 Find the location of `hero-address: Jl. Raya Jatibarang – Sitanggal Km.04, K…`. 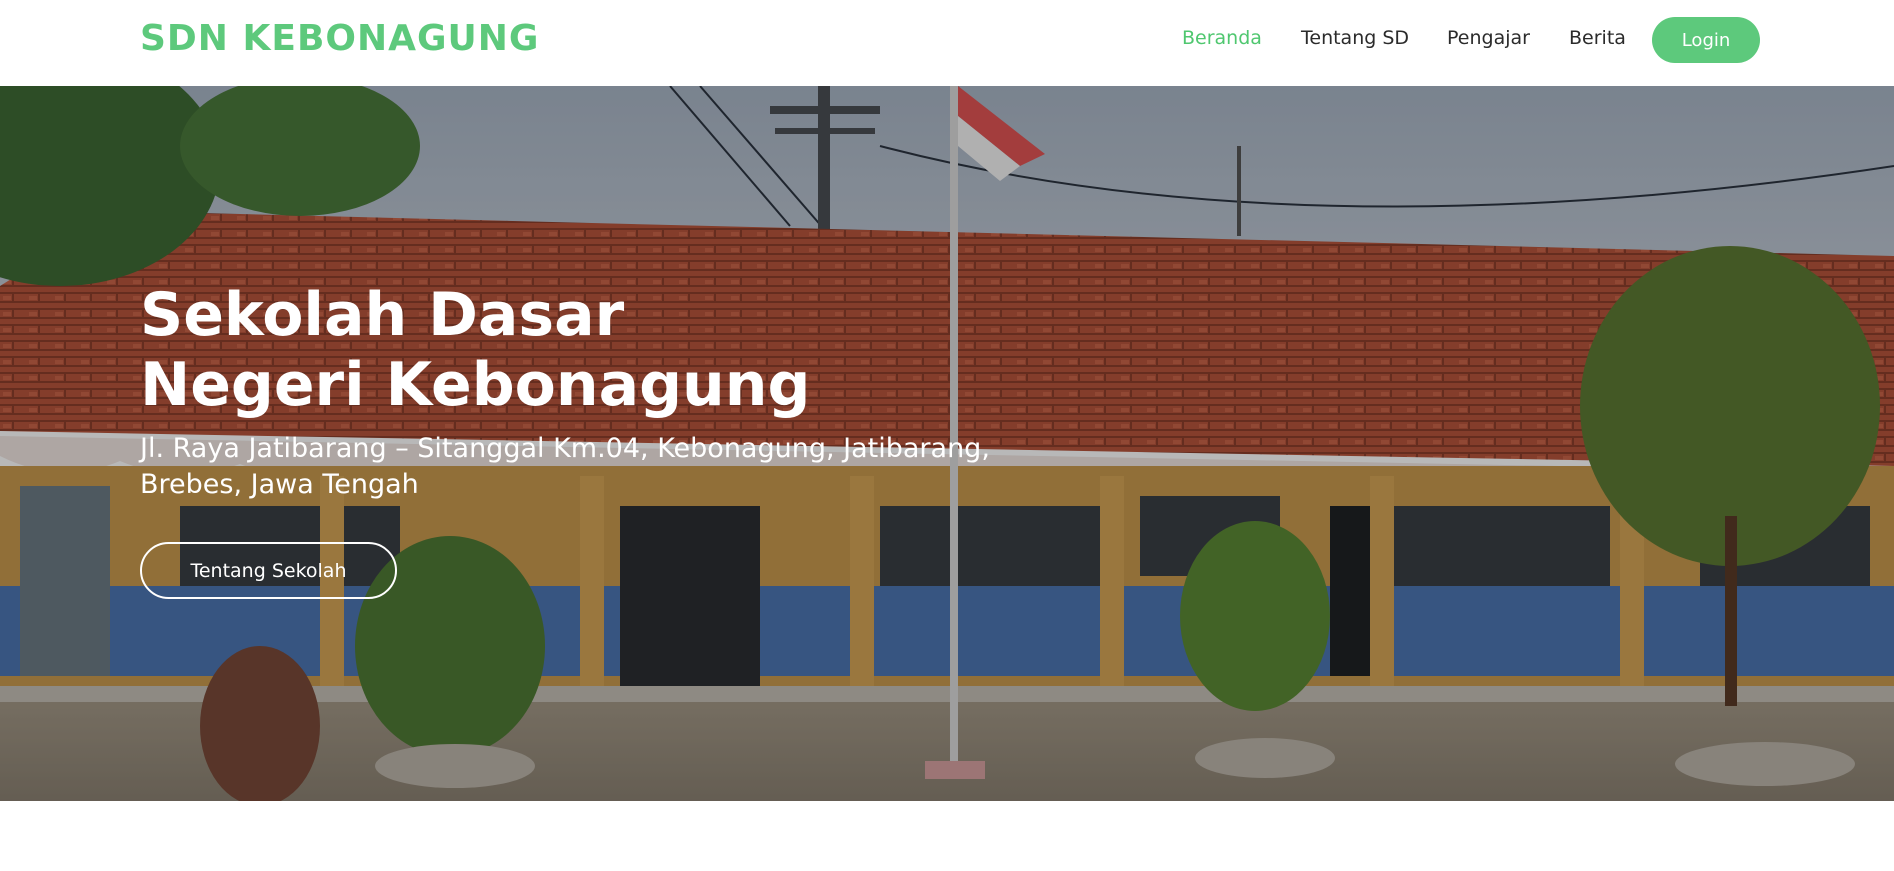

hero-address: Jl. Raya Jatibarang – Sitanggal Km.04, K… is located at coordinates (590, 467).